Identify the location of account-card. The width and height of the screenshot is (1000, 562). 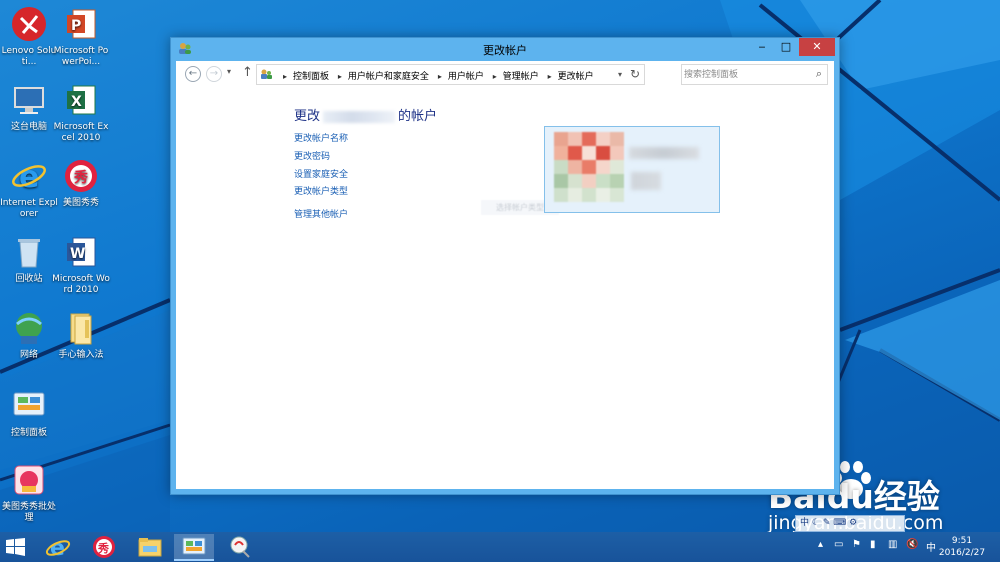
(632, 169).